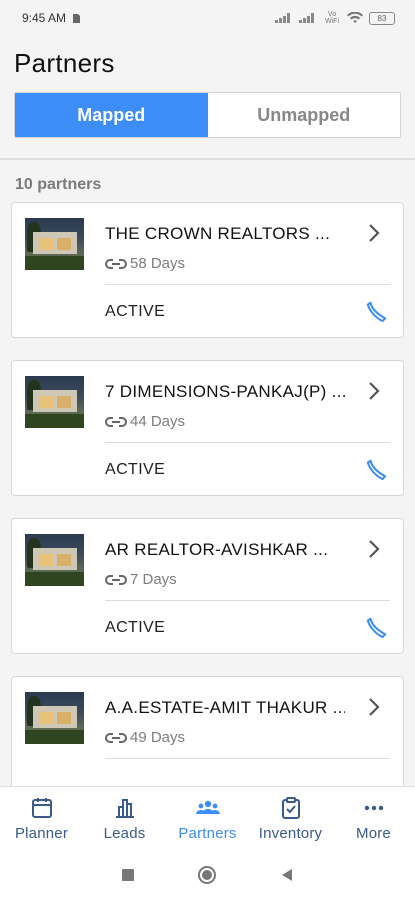  I want to click on status-left: 9:45 AM, so click(51, 18).